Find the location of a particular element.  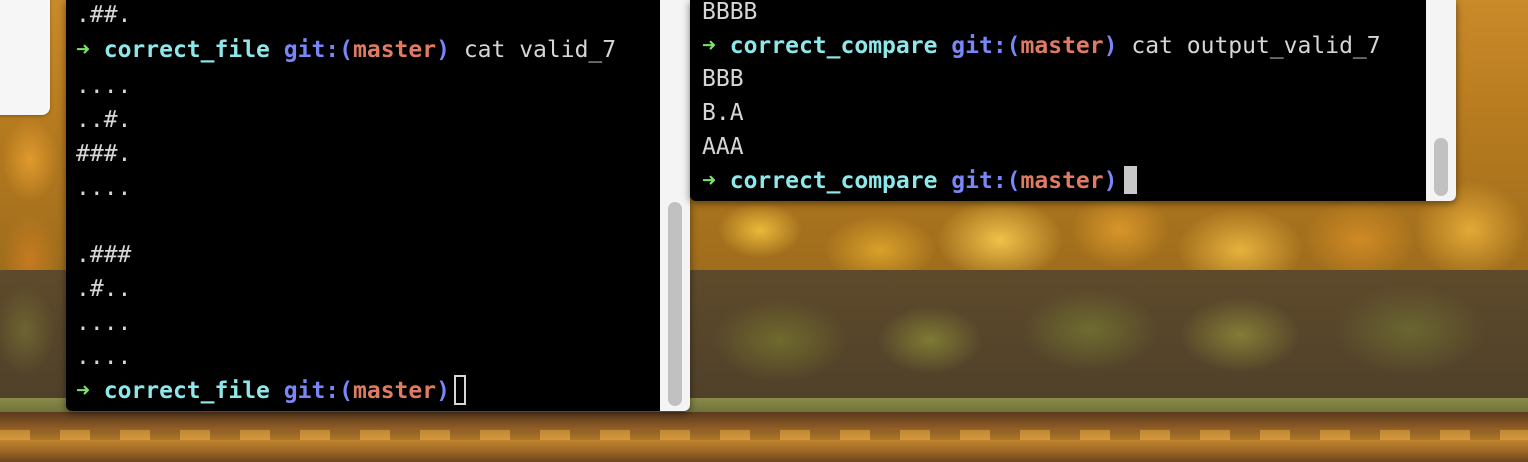

output-line: .### is located at coordinates (104, 255).